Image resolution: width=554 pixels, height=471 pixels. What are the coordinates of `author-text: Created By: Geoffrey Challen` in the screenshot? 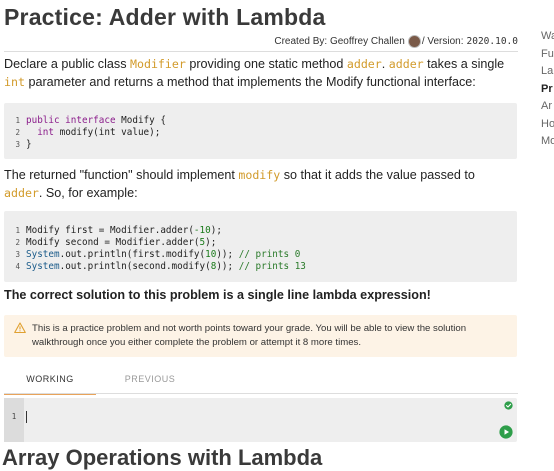 It's located at (339, 41).